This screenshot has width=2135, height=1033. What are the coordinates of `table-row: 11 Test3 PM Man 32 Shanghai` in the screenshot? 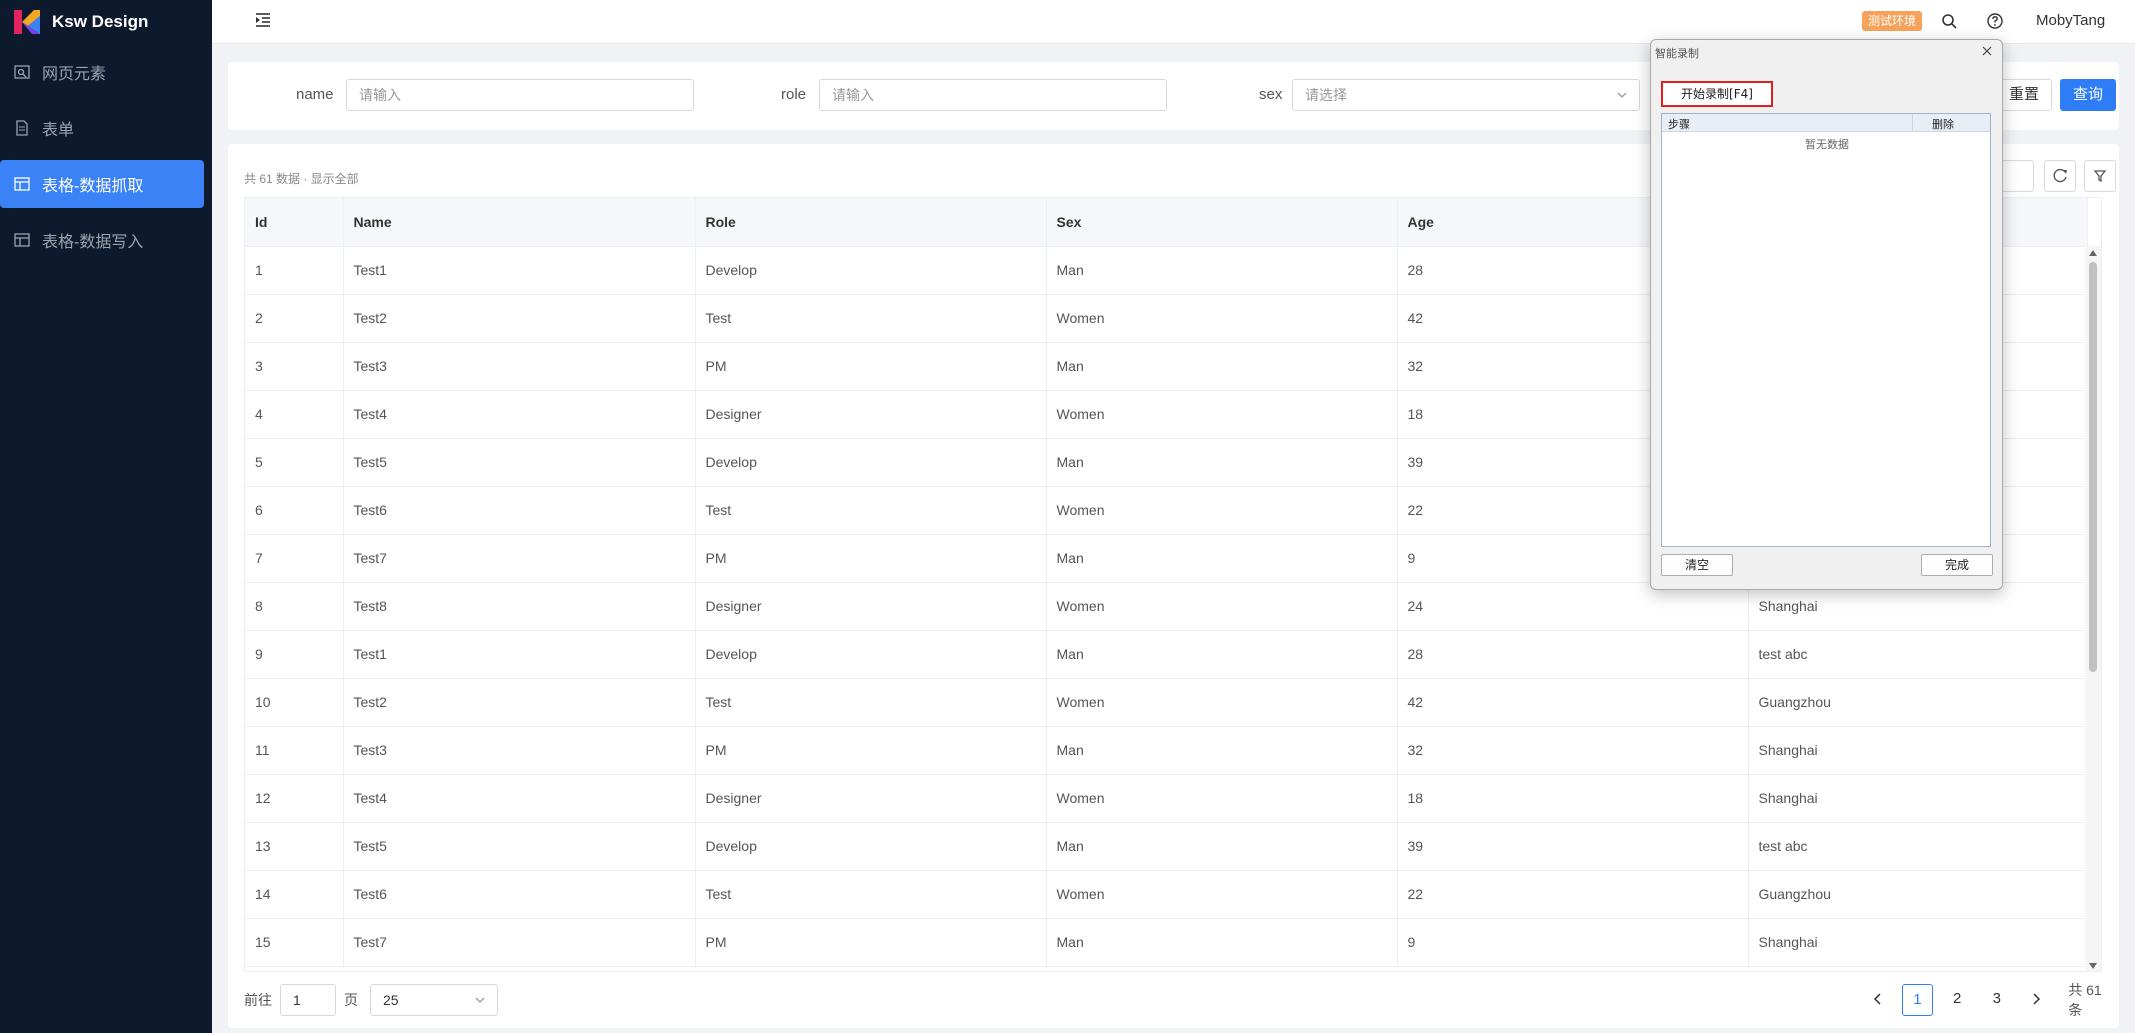 It's located at (1166, 750).